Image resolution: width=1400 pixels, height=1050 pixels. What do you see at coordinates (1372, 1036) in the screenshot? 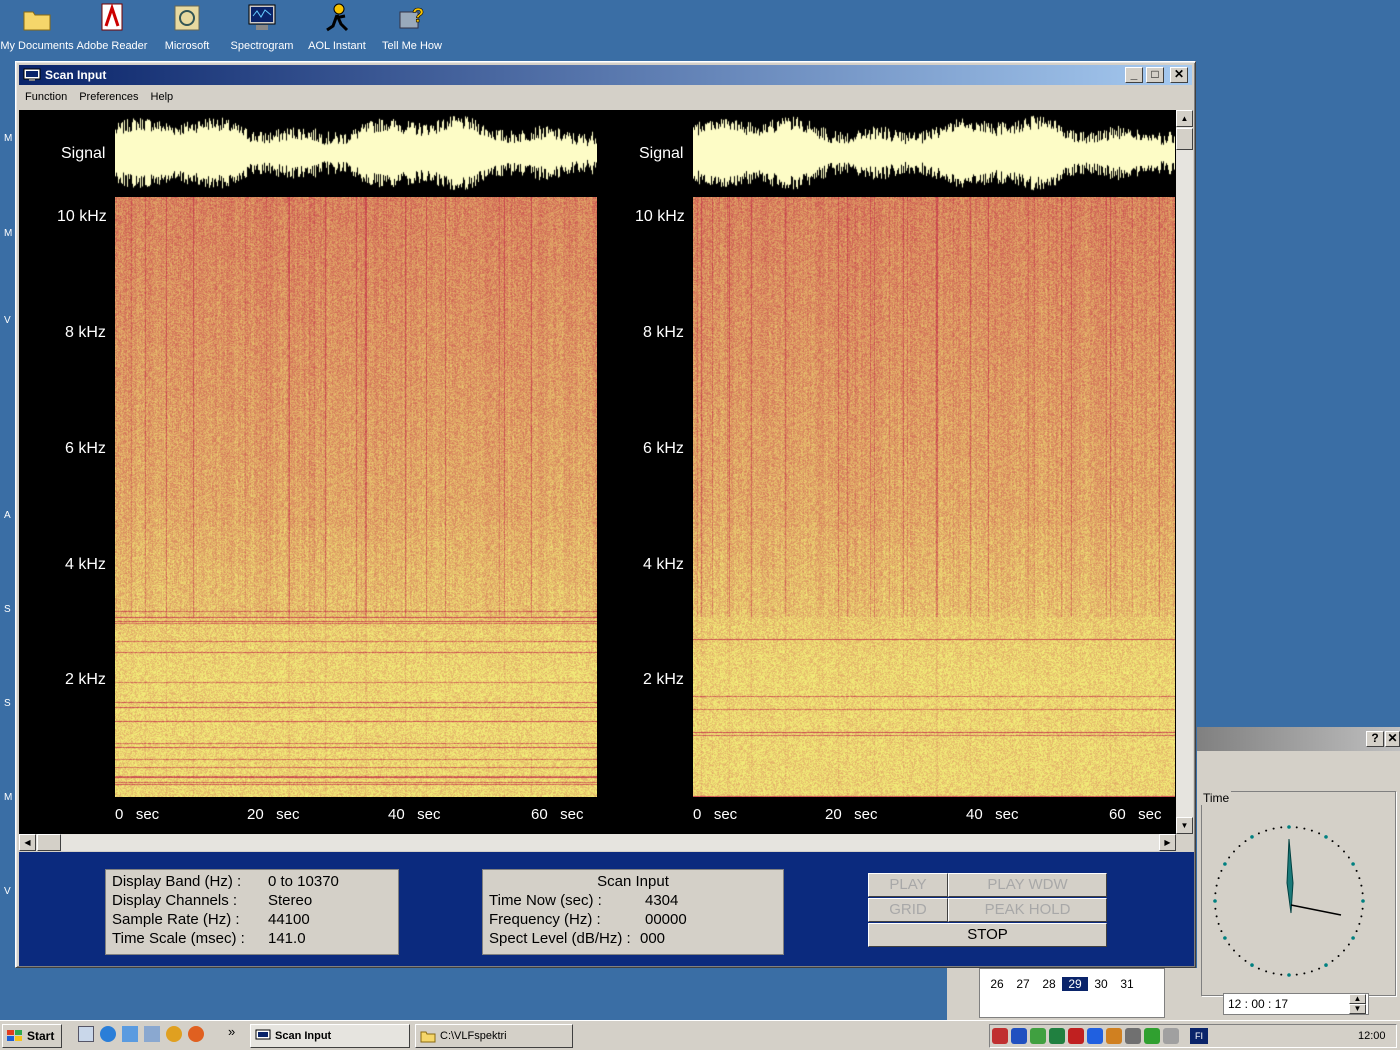
I see `clock: 12:00` at bounding box center [1372, 1036].